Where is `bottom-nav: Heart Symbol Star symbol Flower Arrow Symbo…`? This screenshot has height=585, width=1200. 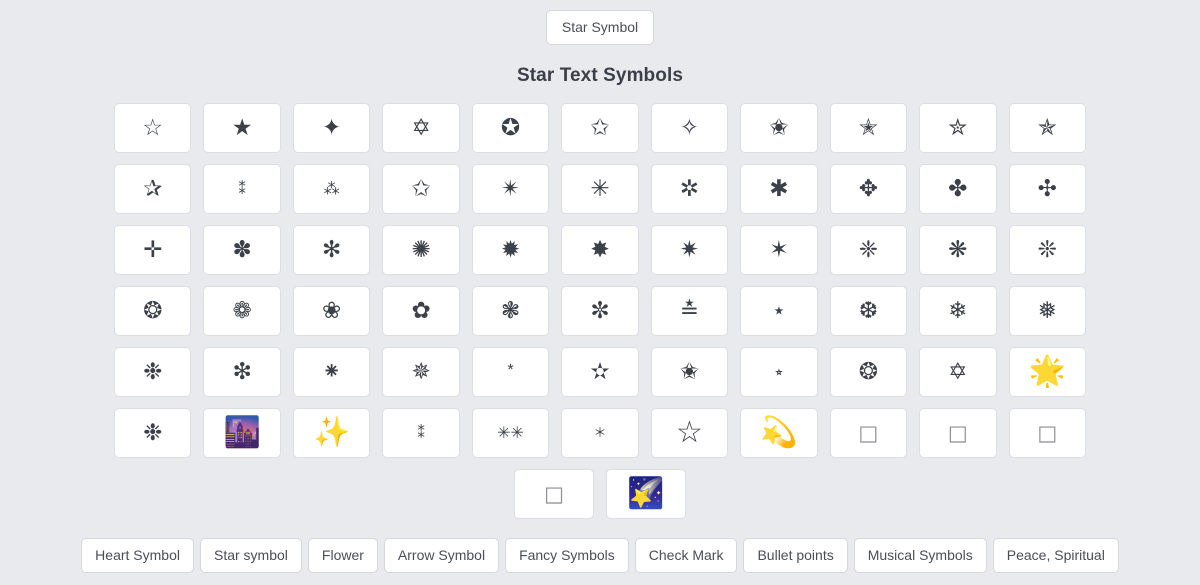 bottom-nav: Heart Symbol Star symbol Flower Arrow Symbo… is located at coordinates (600, 557).